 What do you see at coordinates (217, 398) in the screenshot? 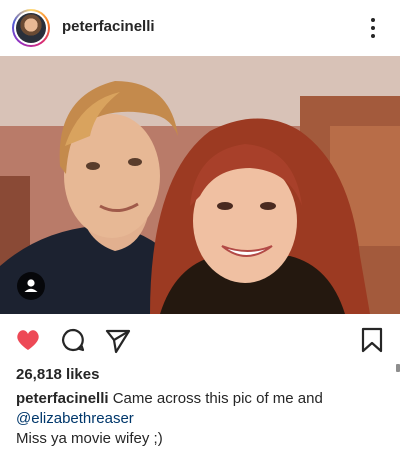
I see `caption-text: Came across this pic of me and` at bounding box center [217, 398].